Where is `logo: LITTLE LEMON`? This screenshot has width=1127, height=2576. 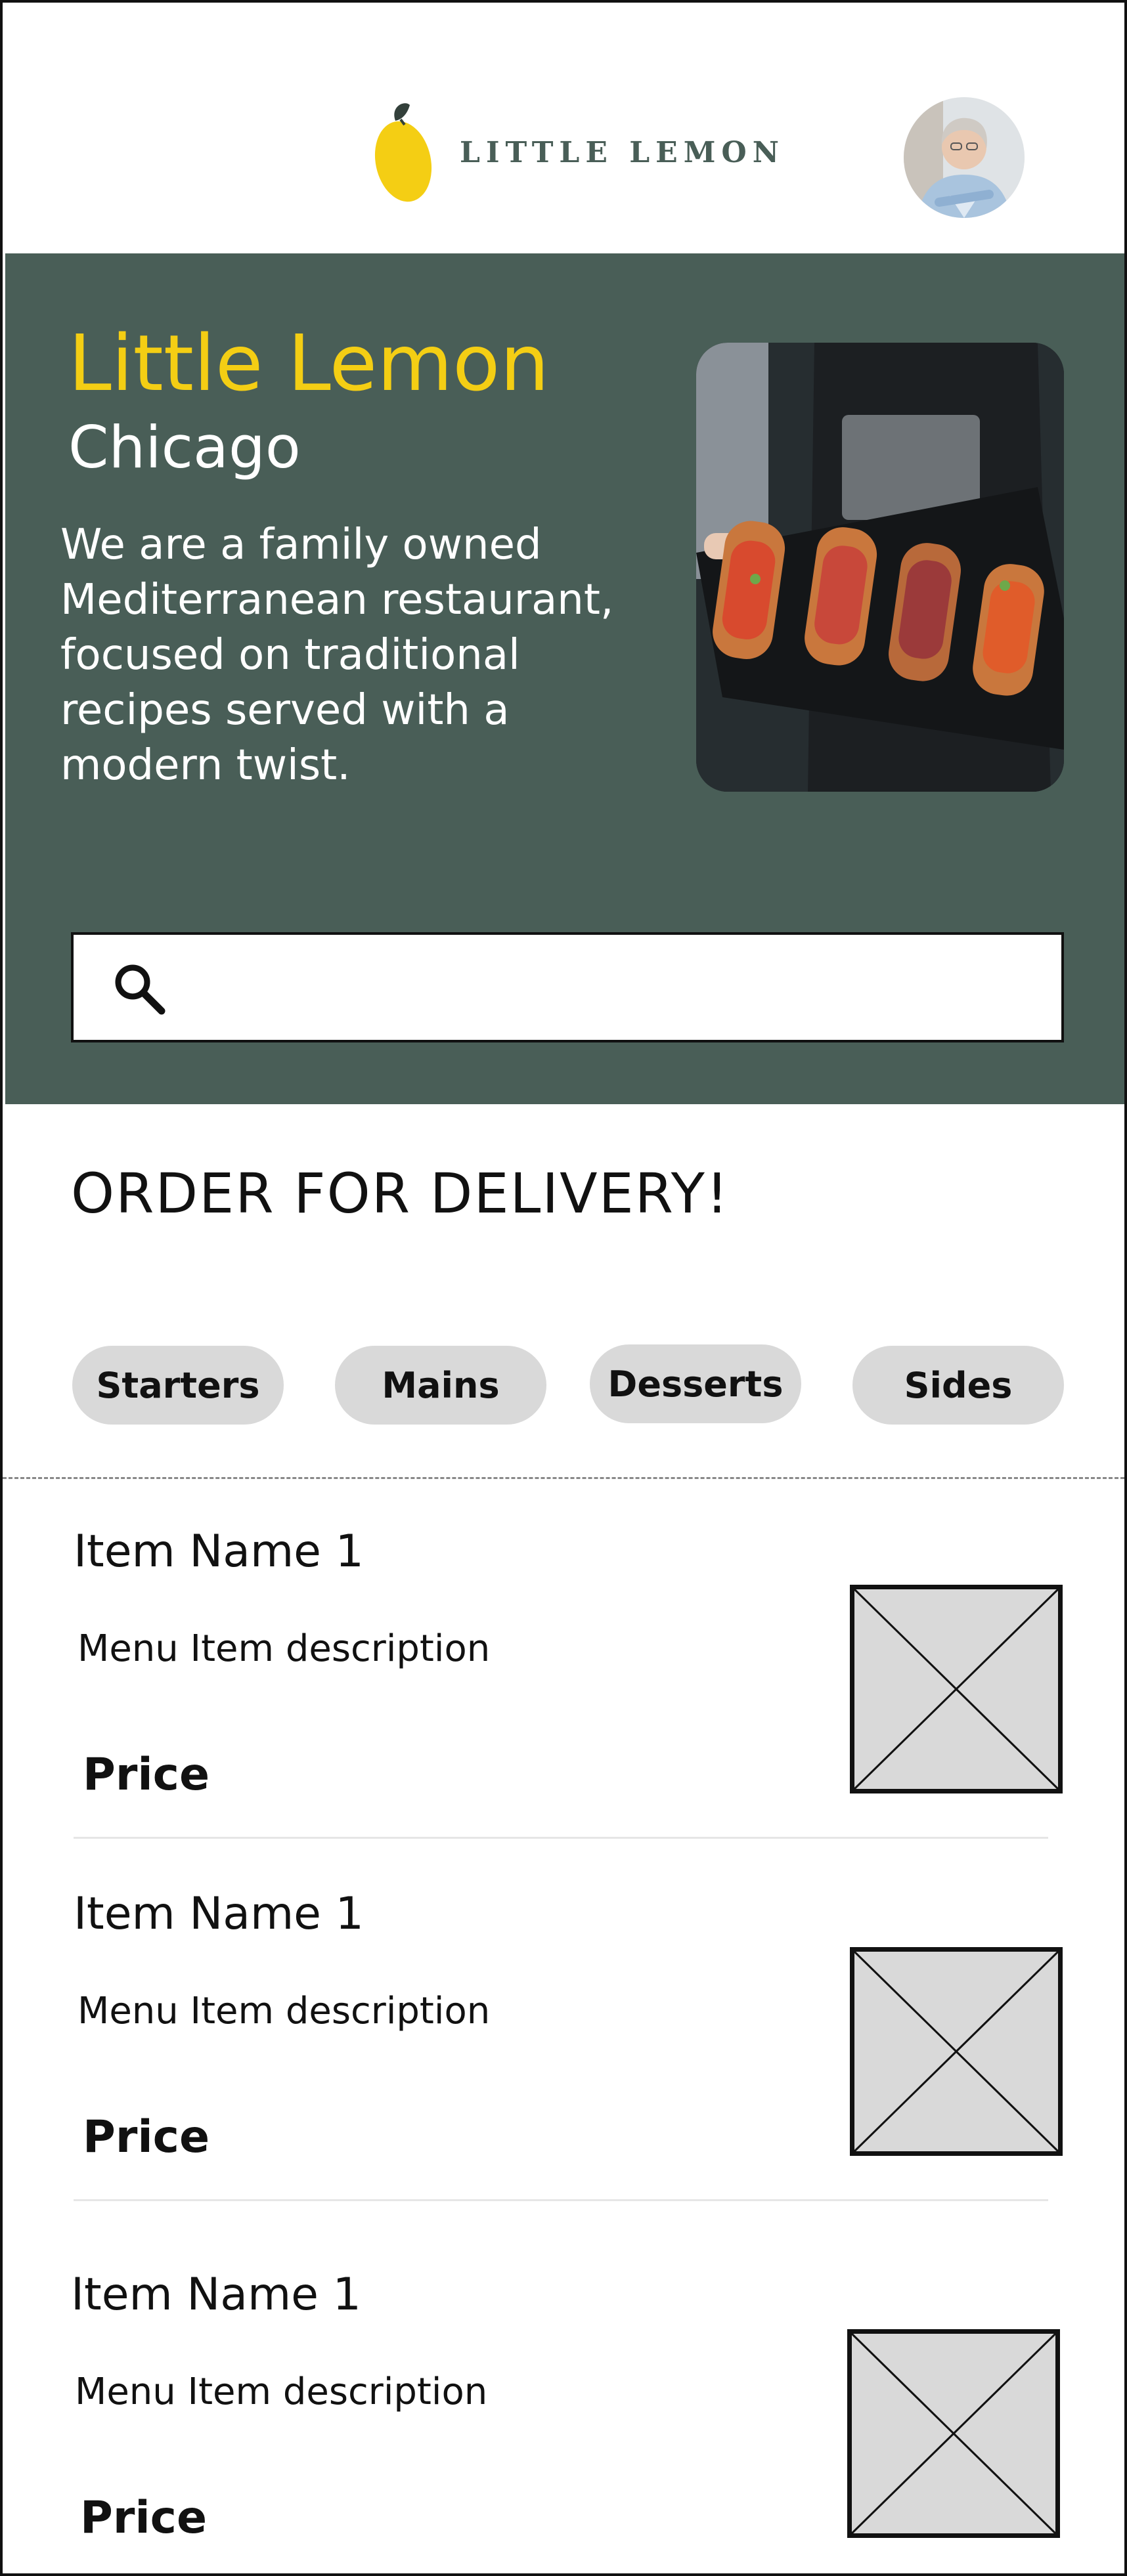
logo: LITTLE LEMON is located at coordinates (577, 152).